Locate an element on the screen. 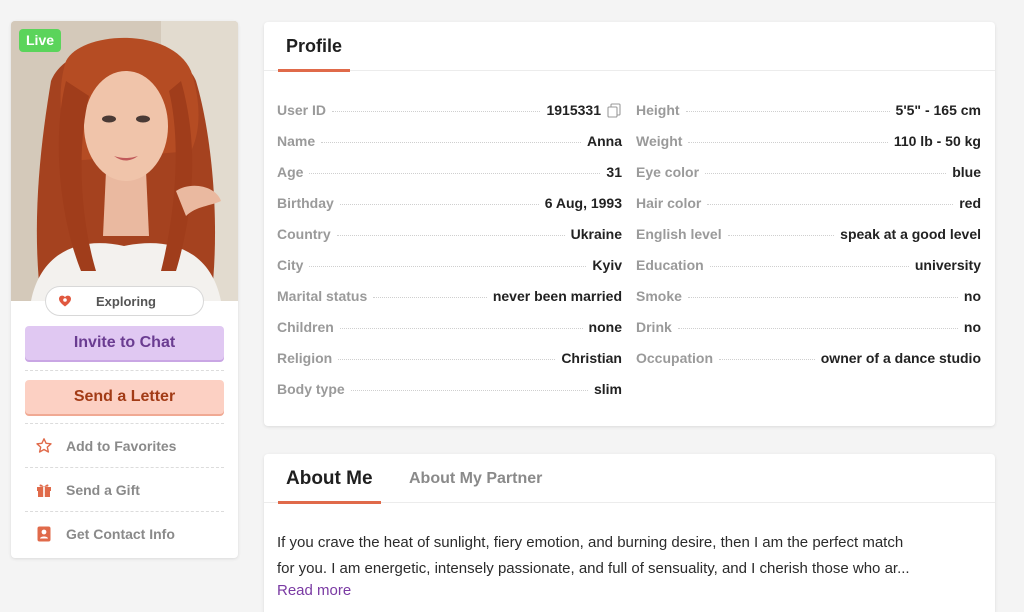 This screenshot has width=1024, height=612. detail-key: Eye color is located at coordinates (668, 171).